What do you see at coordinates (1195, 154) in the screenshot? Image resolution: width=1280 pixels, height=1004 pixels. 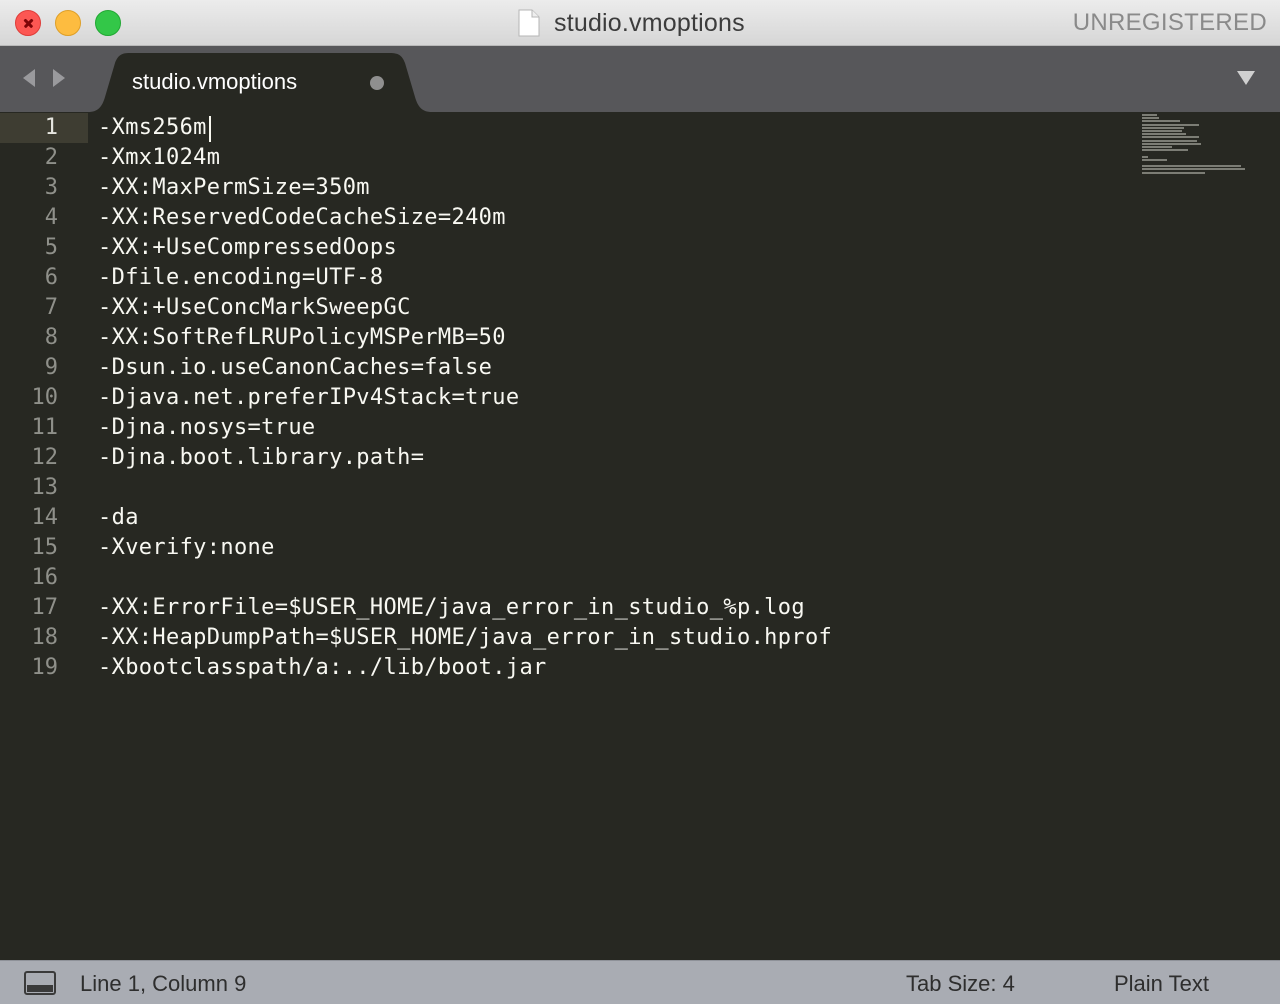 I see `minimap` at bounding box center [1195, 154].